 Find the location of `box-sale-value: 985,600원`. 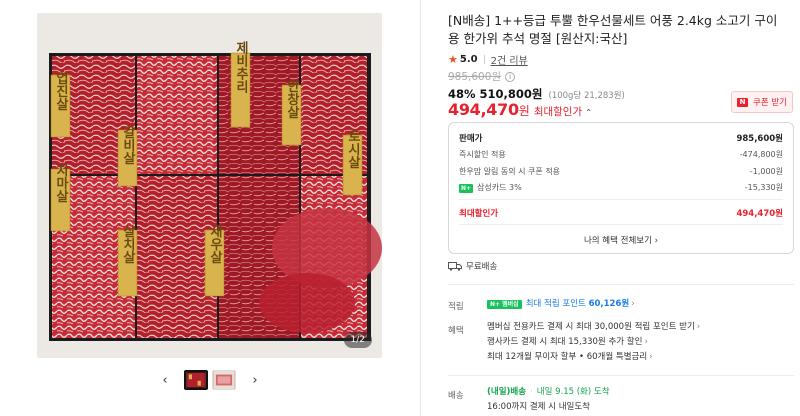

box-sale-value: 985,600원 is located at coordinates (759, 139).